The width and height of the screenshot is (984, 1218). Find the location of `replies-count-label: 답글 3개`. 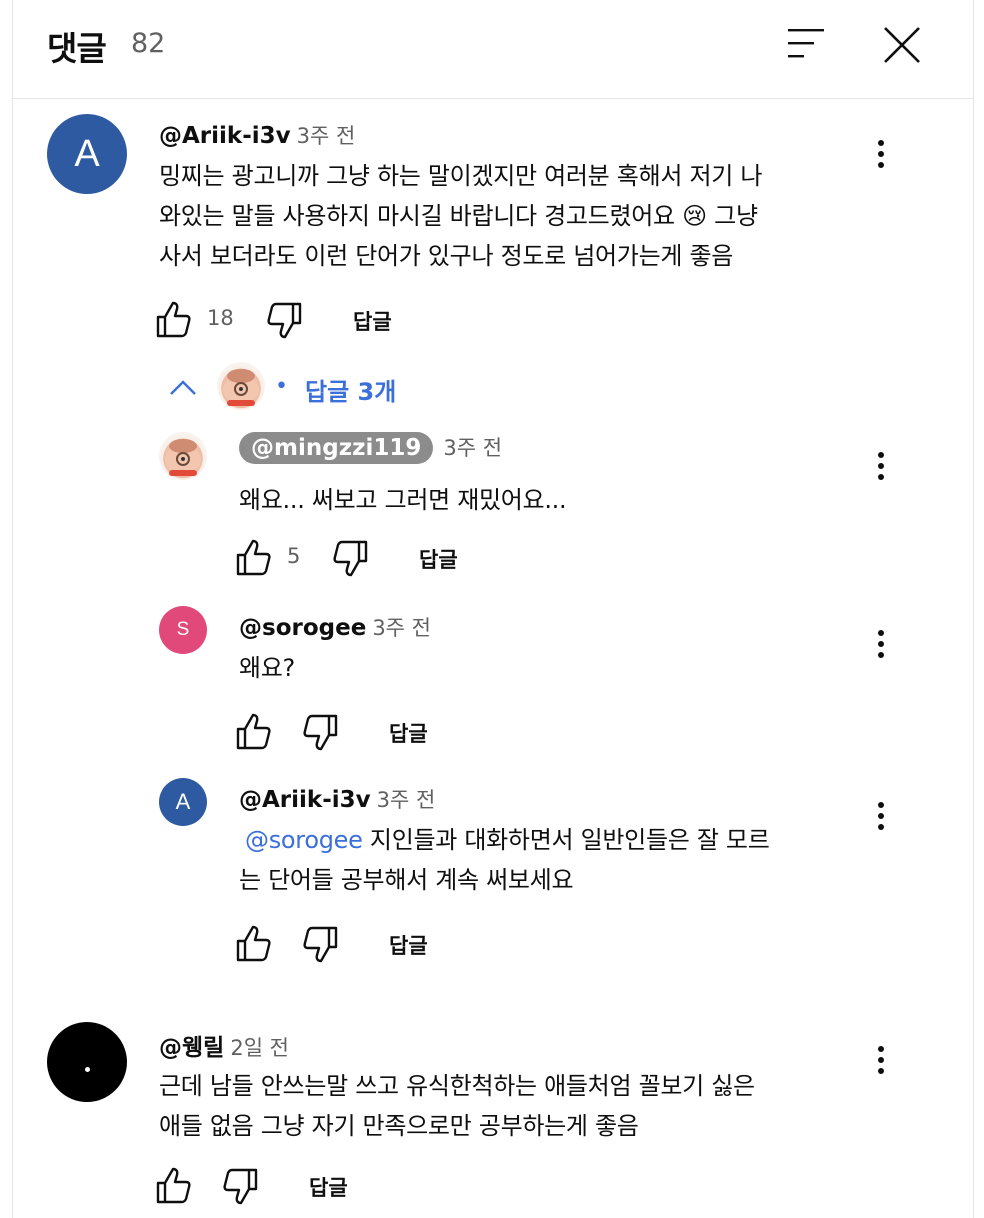

replies-count-label: 답글 3개 is located at coordinates (350, 389).